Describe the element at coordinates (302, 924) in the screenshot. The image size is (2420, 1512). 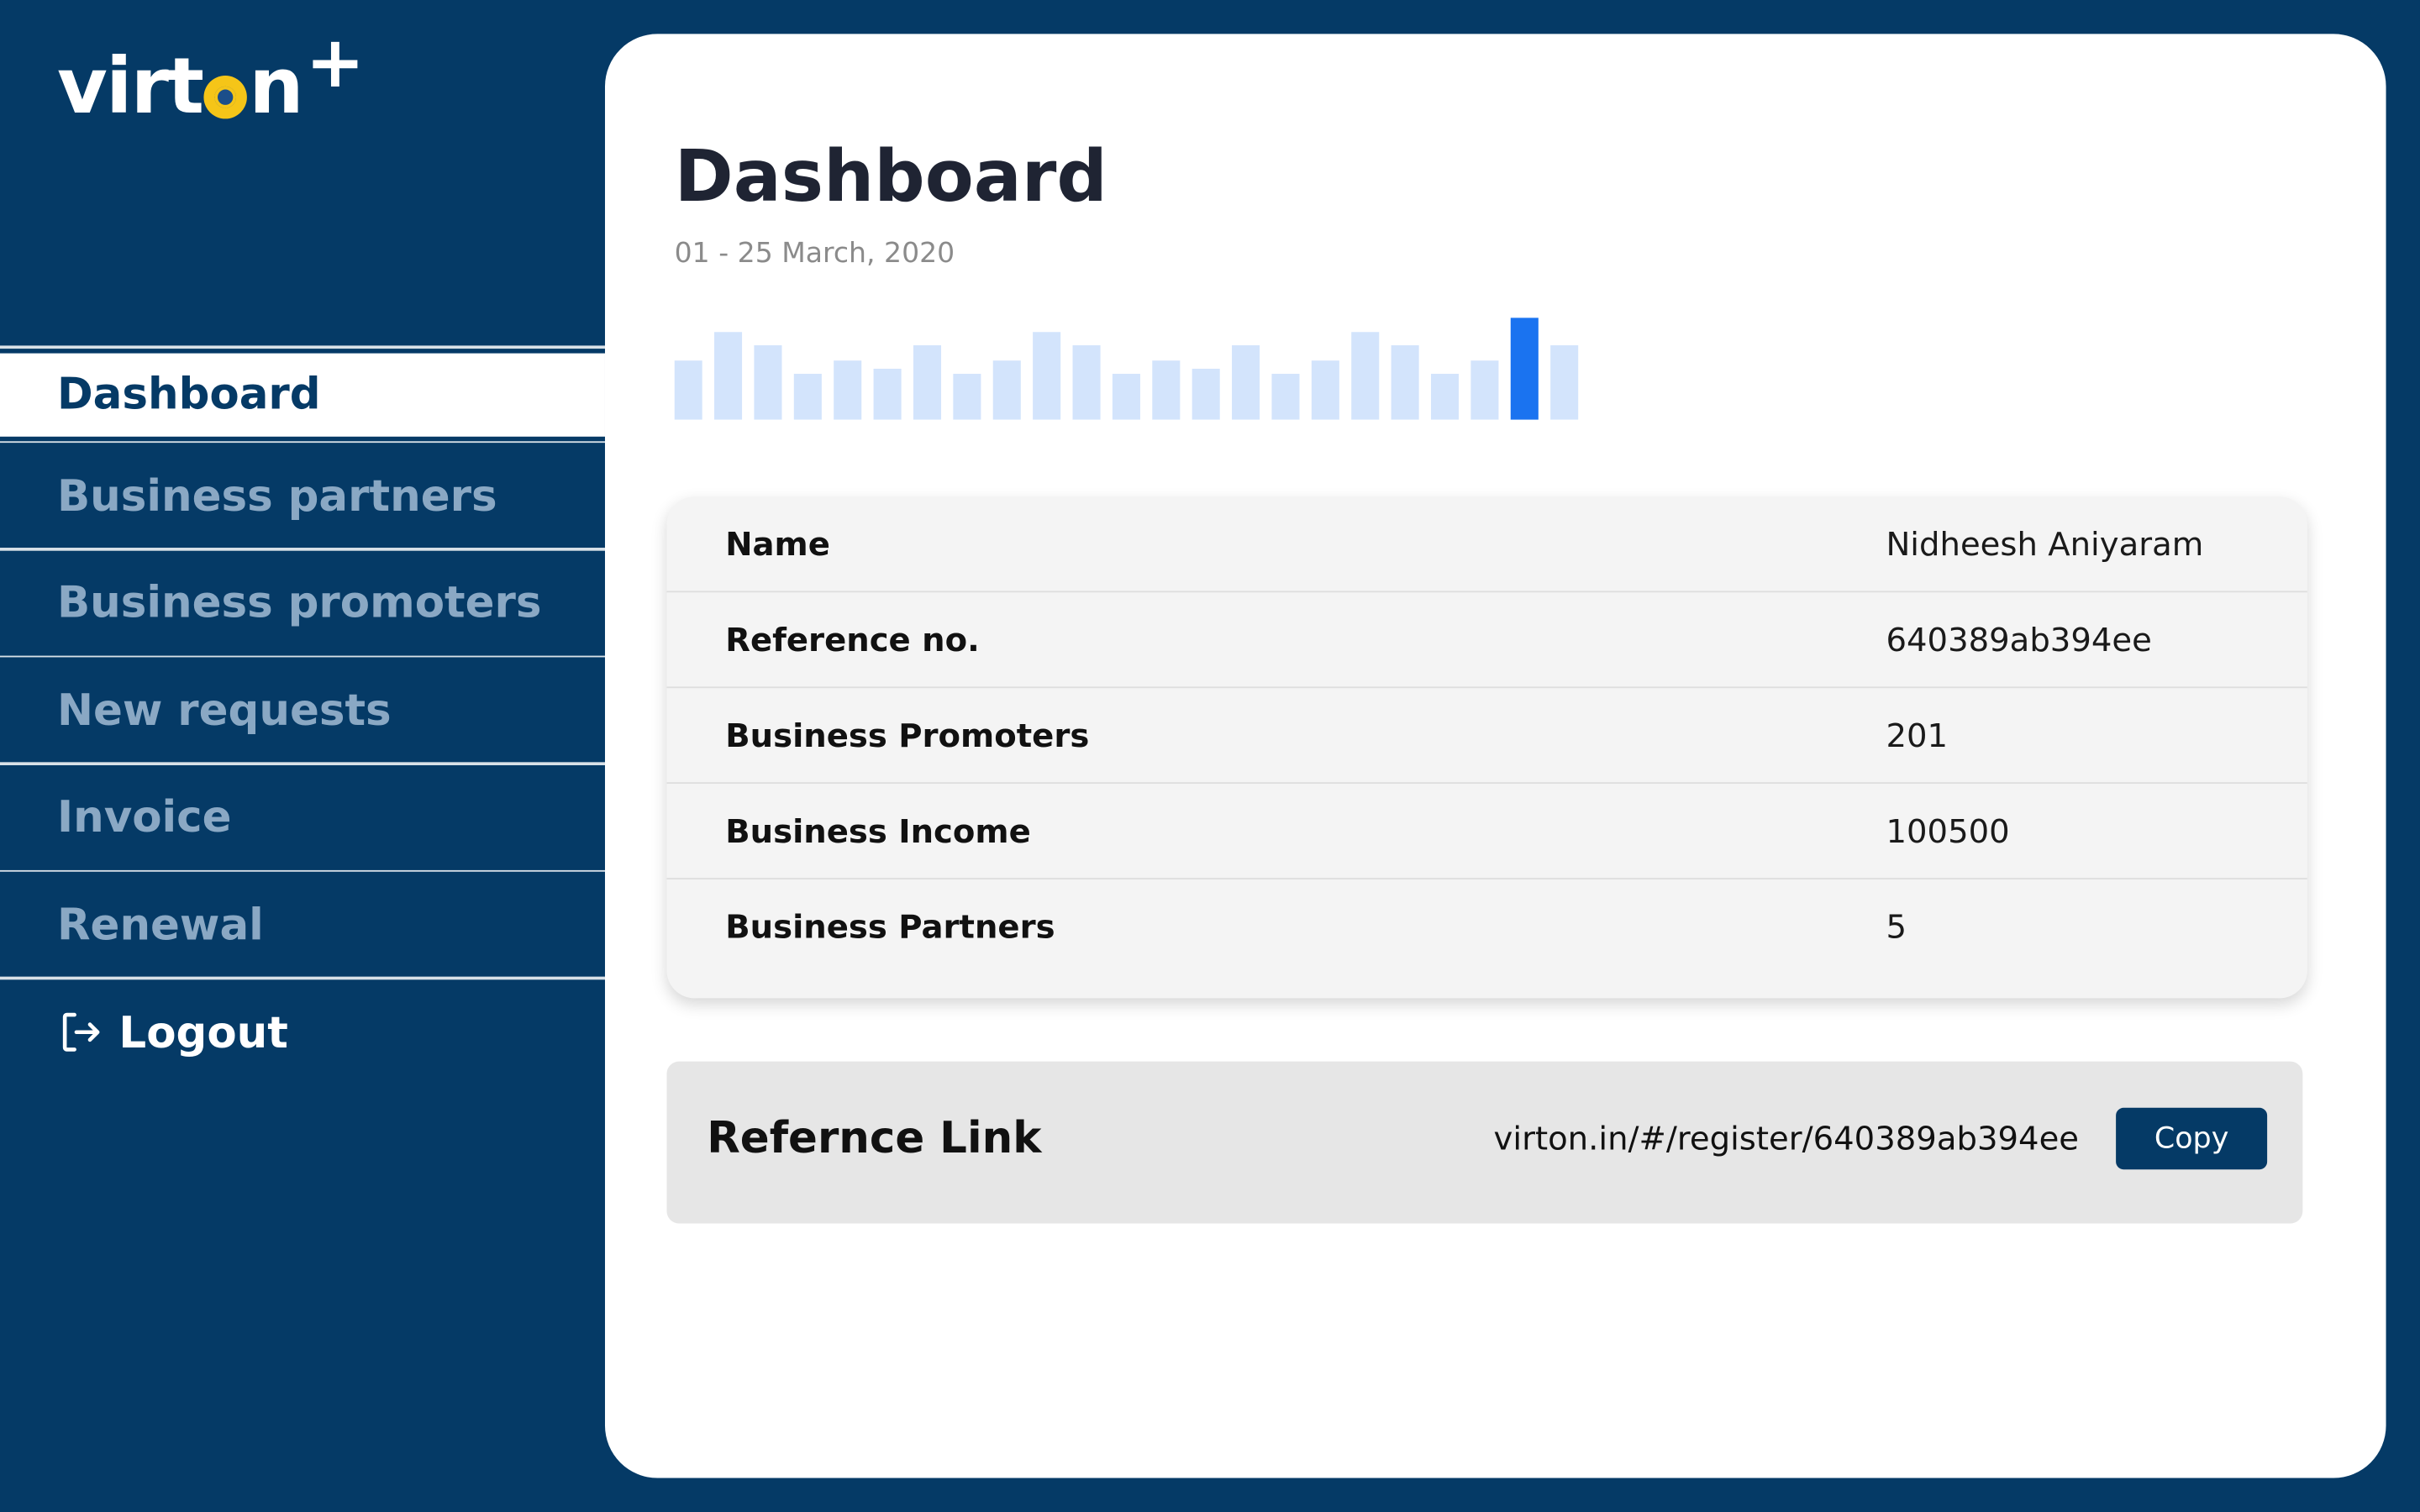
I see `sidebar-item-renewal: Renewal` at that location.